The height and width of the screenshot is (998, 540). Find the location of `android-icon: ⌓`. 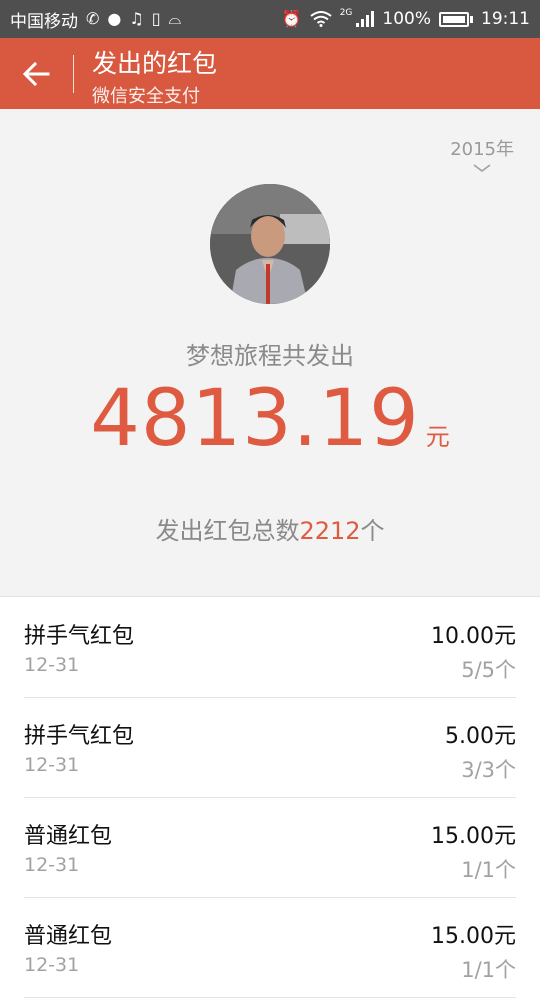

android-icon: ⌓ is located at coordinates (175, 18).